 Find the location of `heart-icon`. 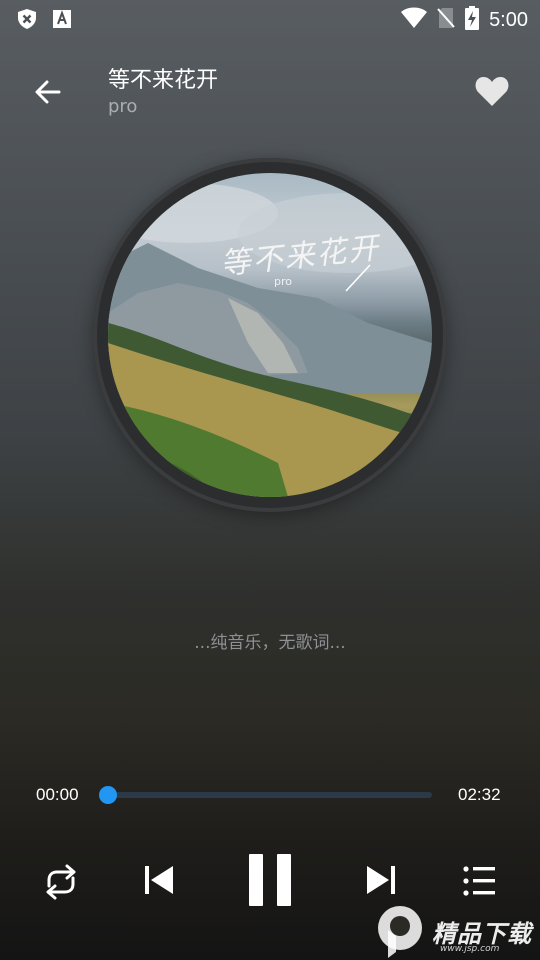

heart-icon is located at coordinates (492, 91).